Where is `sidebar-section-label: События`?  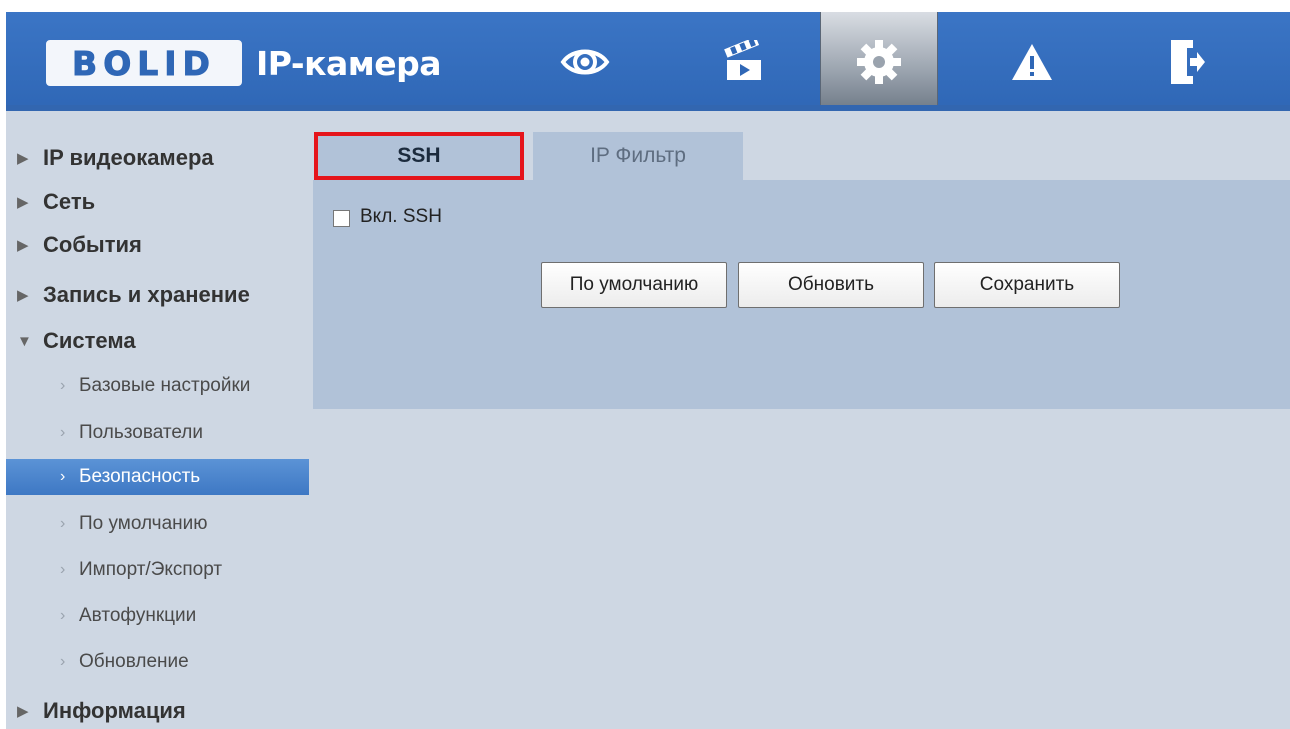
sidebar-section-label: События is located at coordinates (92, 244).